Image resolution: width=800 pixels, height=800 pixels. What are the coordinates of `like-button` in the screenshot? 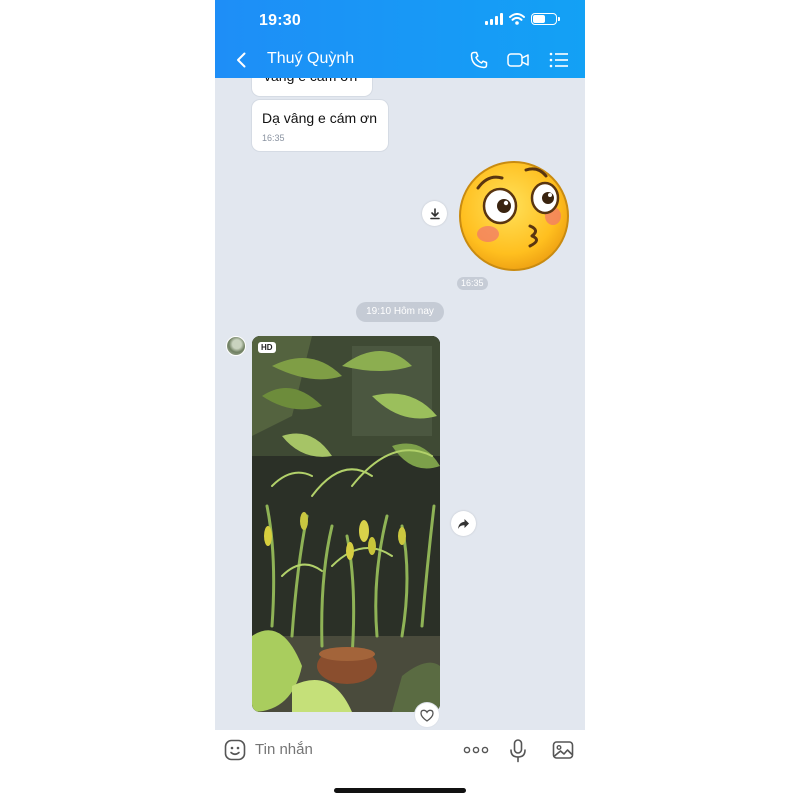 It's located at (427, 715).